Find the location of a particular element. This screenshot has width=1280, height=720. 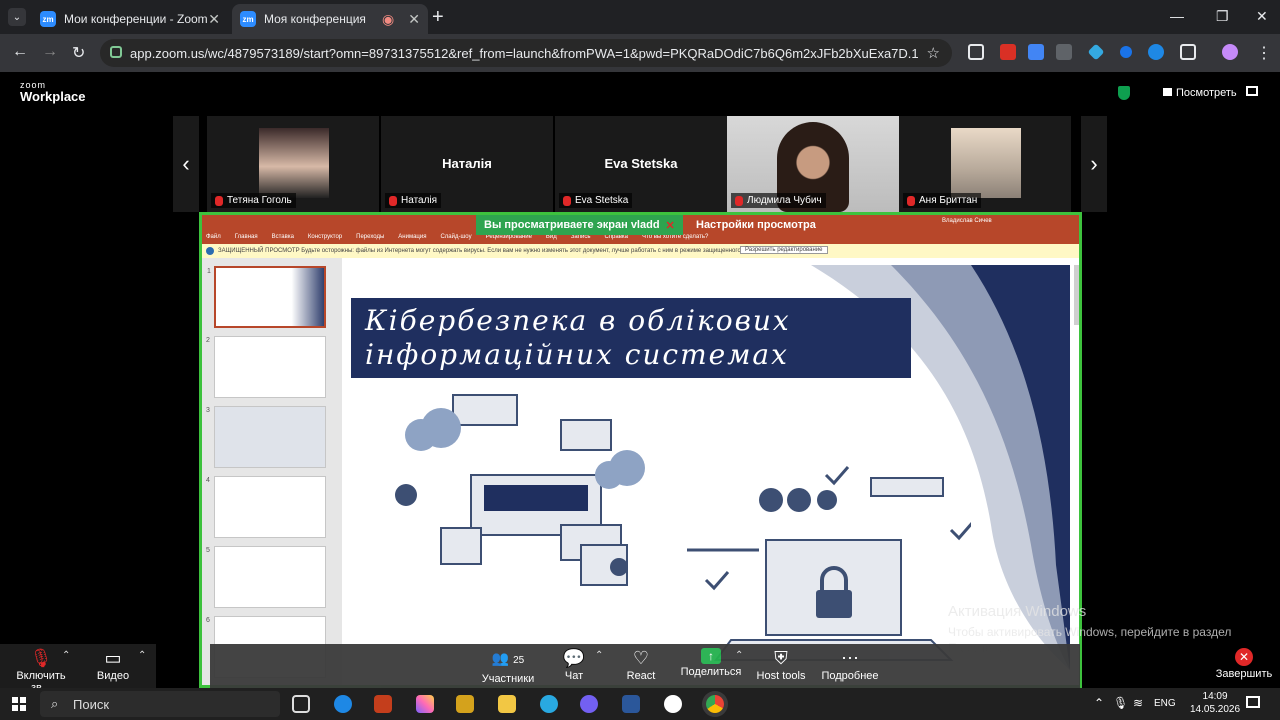

zoom-av-controls: 🎙 Включить зв... ⌃ ▭ Видео ⌃ is located at coordinates (78, 669).